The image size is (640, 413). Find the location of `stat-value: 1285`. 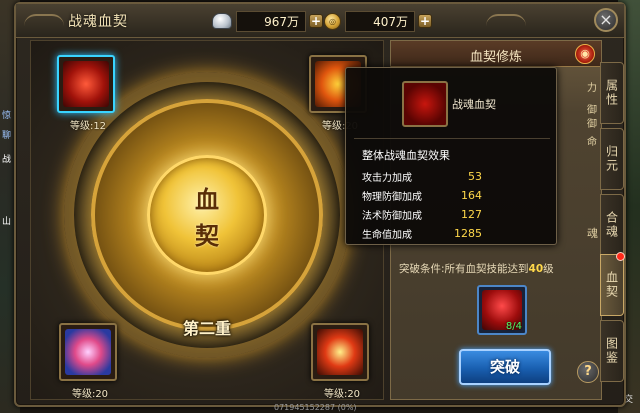

stat-value: 1285 is located at coordinates (468, 233).